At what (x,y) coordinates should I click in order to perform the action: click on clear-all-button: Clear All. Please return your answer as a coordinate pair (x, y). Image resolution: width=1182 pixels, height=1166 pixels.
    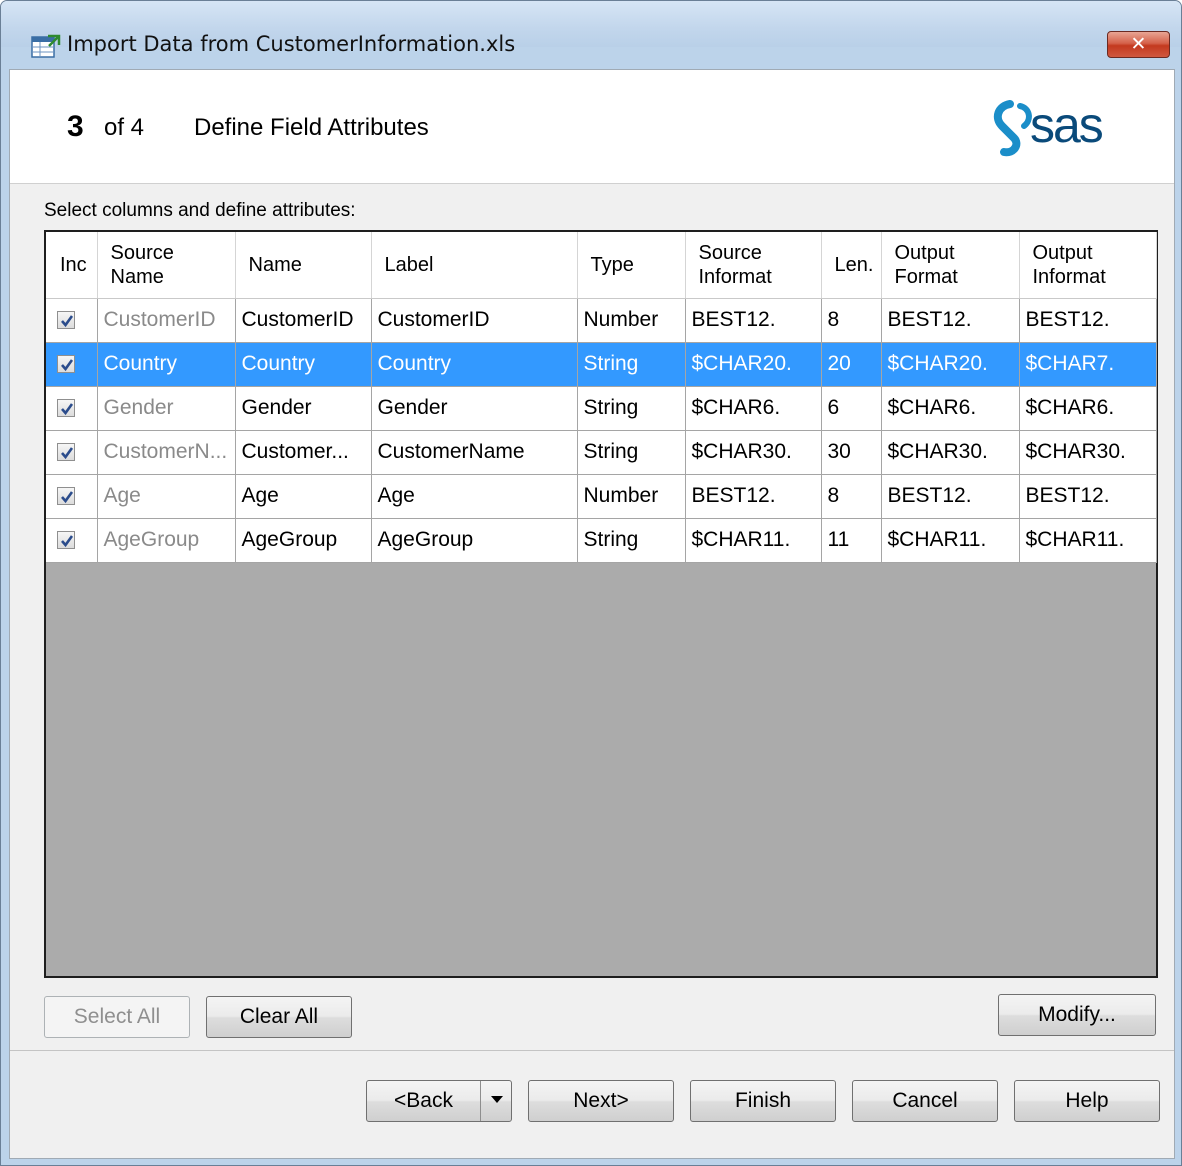
    Looking at the image, I should click on (279, 1017).